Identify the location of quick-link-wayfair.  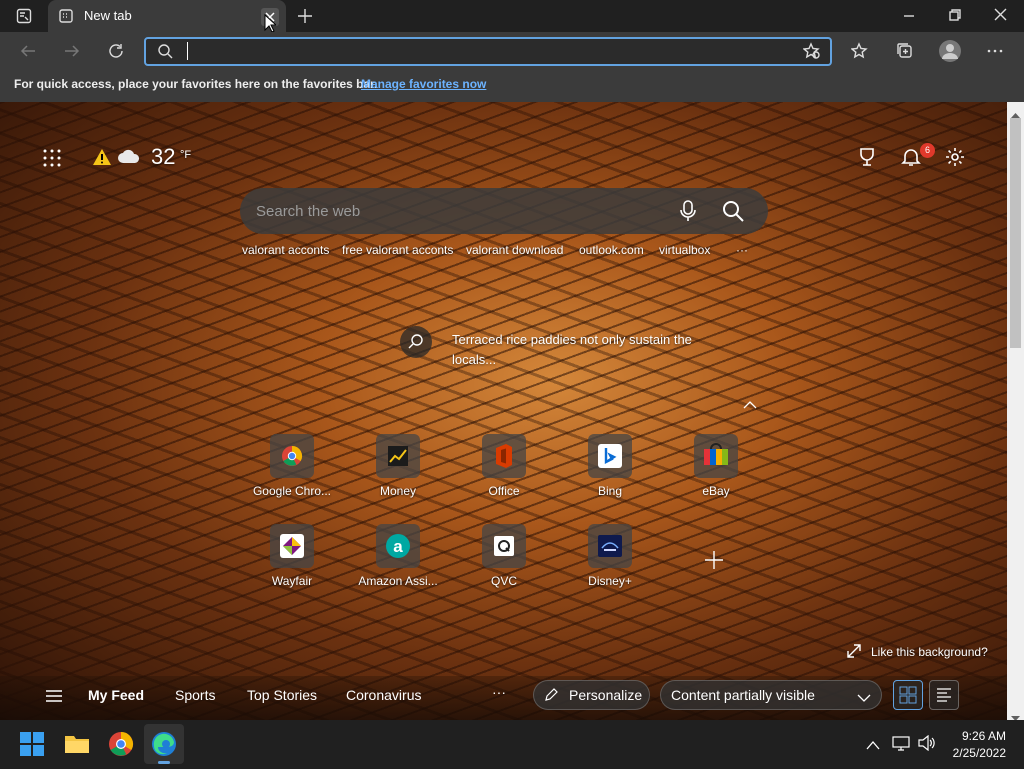
(292, 546).